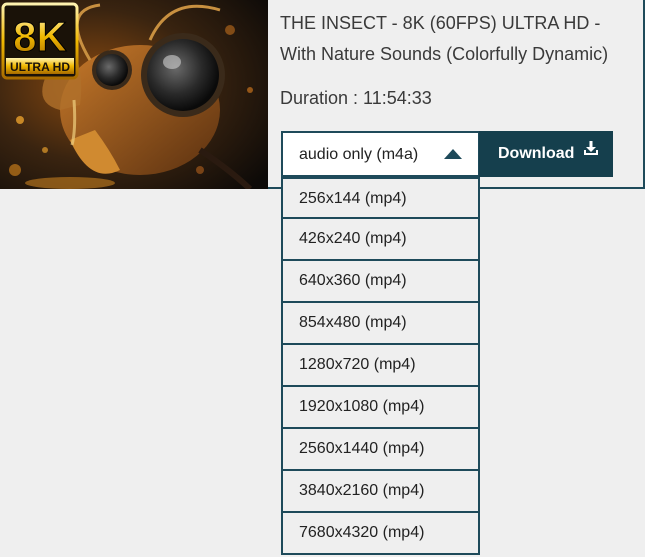  Describe the element at coordinates (40, 36) in the screenshot. I see `svg-text: 8K` at that location.